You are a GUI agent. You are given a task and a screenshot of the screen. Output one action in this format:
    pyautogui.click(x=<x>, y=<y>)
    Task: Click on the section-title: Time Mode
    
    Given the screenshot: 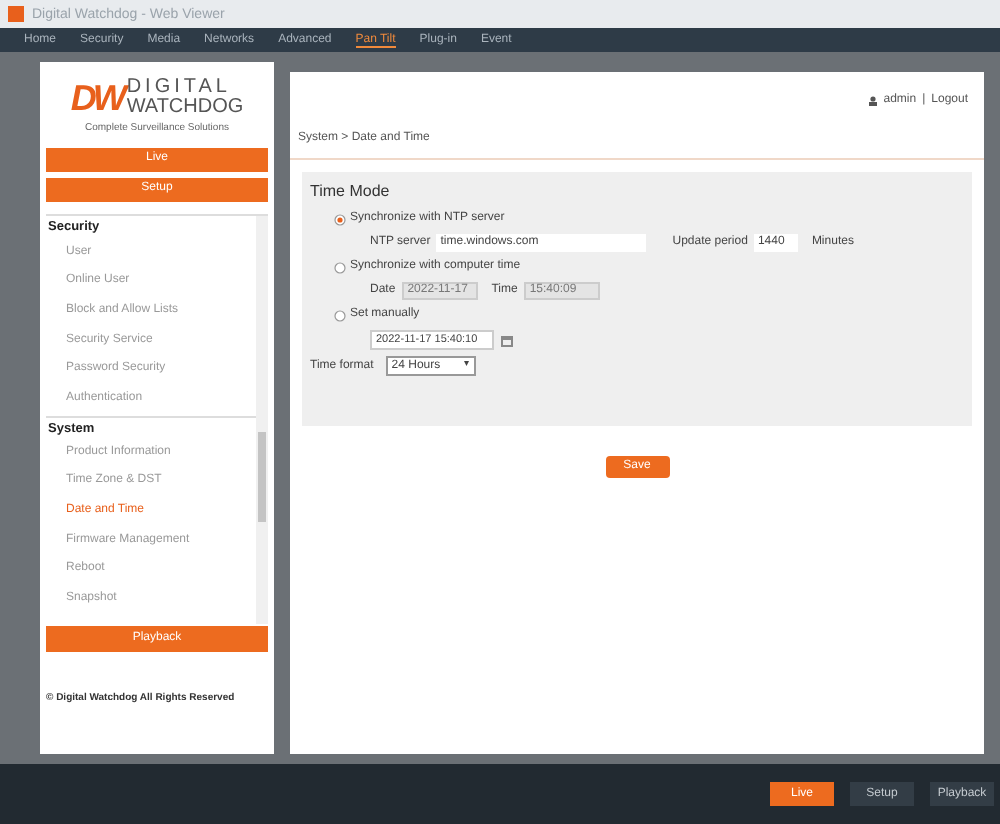 What is the action you would take?
    pyautogui.click(x=351, y=192)
    